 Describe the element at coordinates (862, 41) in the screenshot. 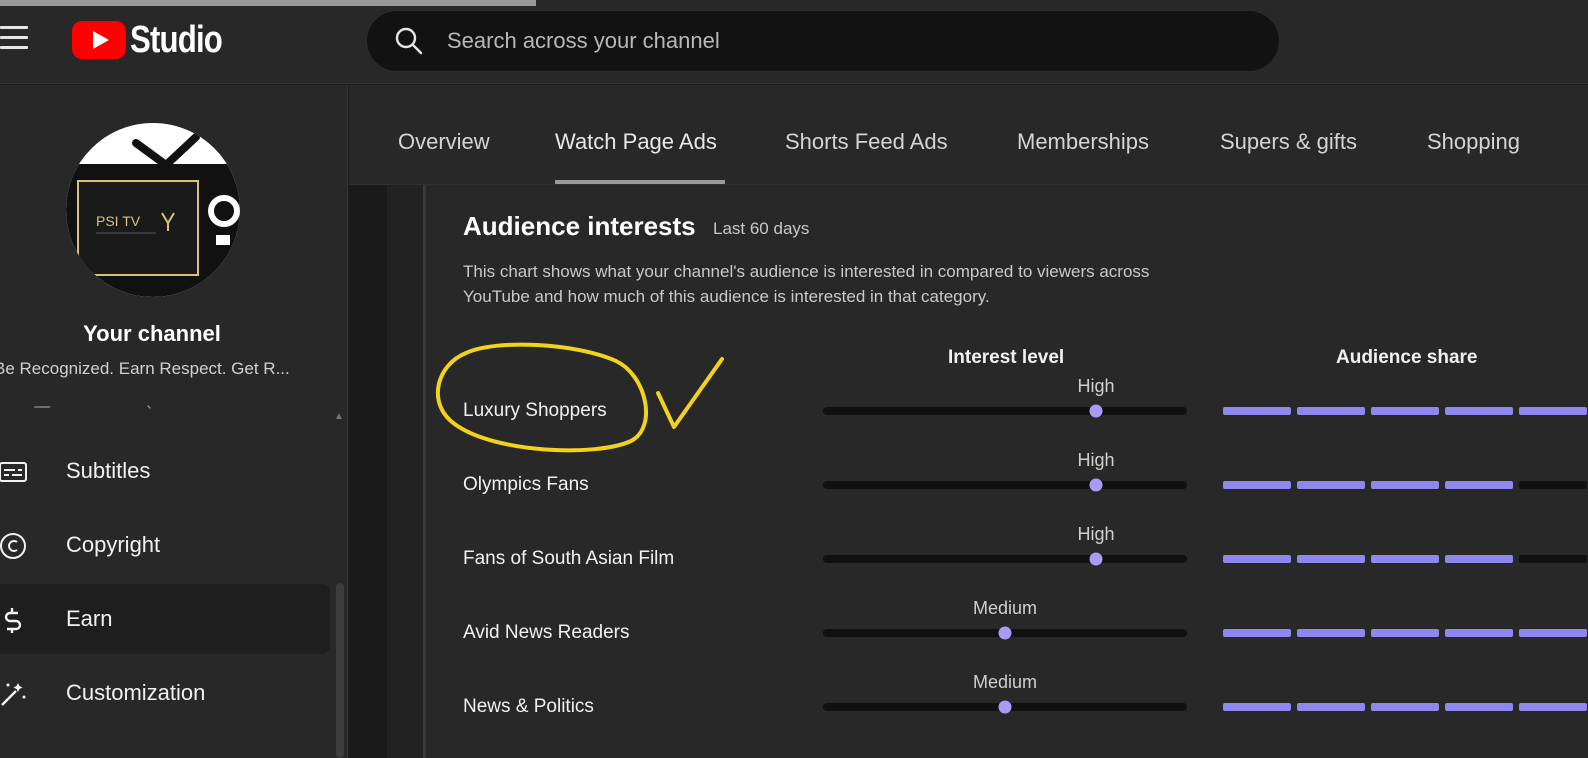

I see `search-input` at that location.